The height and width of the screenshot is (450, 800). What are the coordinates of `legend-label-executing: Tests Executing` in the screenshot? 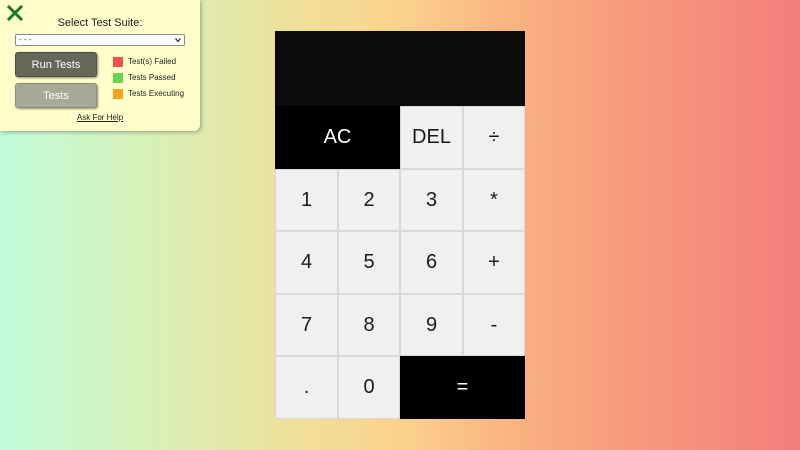 It's located at (156, 93).